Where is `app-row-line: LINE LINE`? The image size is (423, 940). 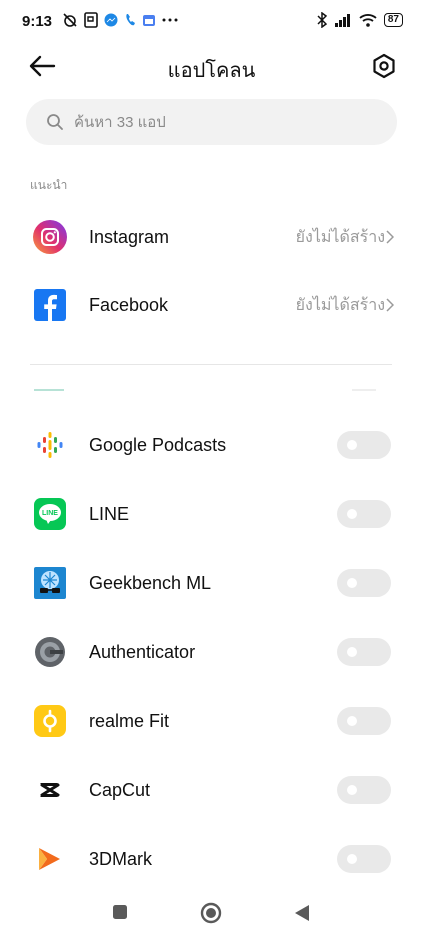
app-row-line: LINE LINE is located at coordinates (211, 514).